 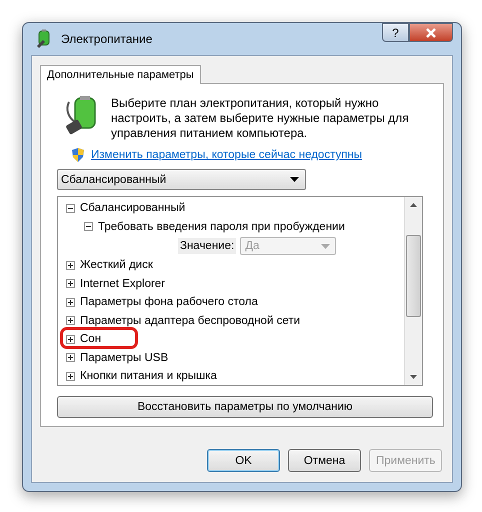 What do you see at coordinates (123, 284) in the screenshot?
I see `tree-item: Internet Explorer` at bounding box center [123, 284].